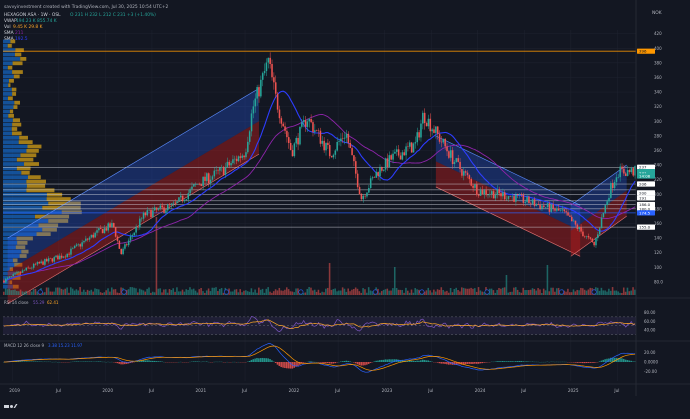 This screenshot has height=419, width=690. Describe the element at coordinates (16, 302) in the screenshot. I see `rsi-label: RSI 14 close` at that location.